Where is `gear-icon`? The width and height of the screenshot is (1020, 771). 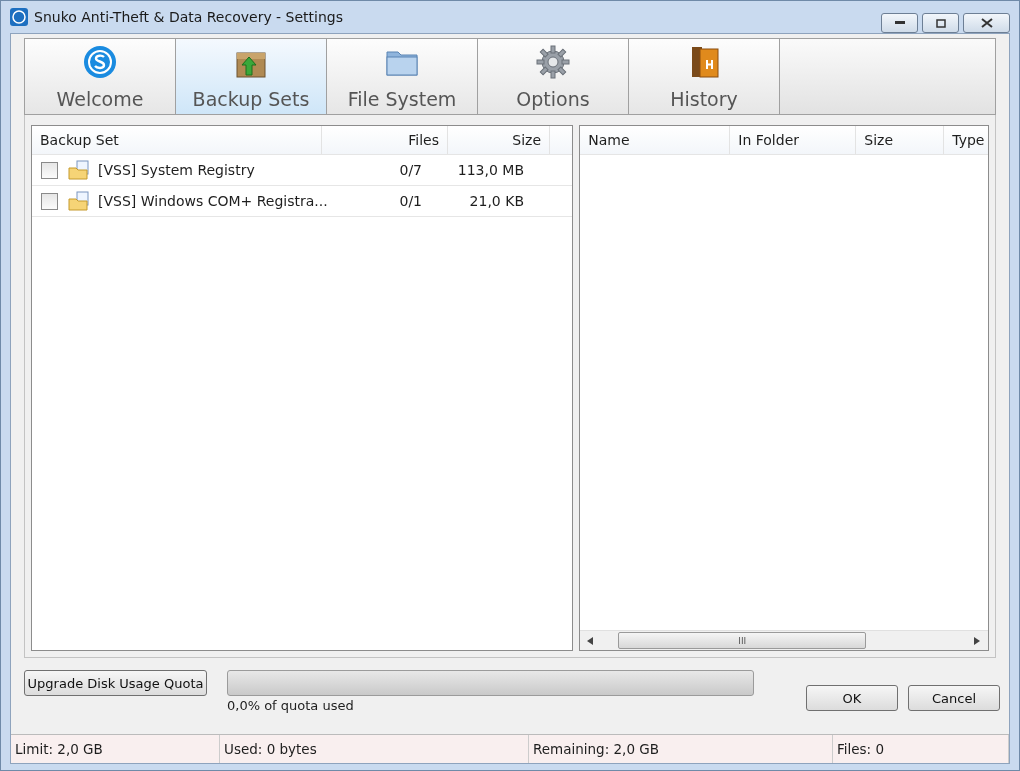 gear-icon is located at coordinates (553, 62).